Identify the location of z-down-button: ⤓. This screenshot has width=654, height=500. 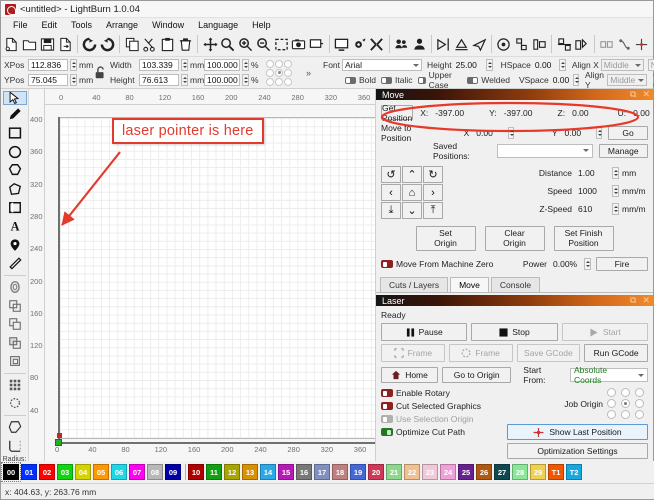
(391, 210).